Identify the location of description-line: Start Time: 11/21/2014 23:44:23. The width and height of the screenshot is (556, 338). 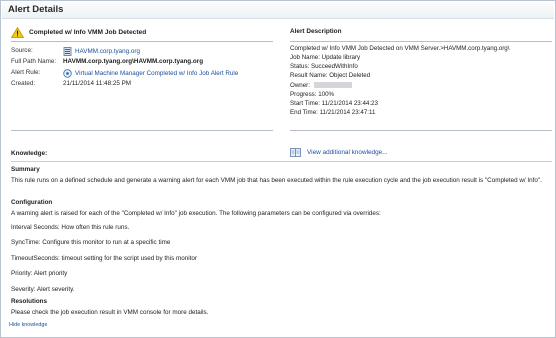
(334, 103).